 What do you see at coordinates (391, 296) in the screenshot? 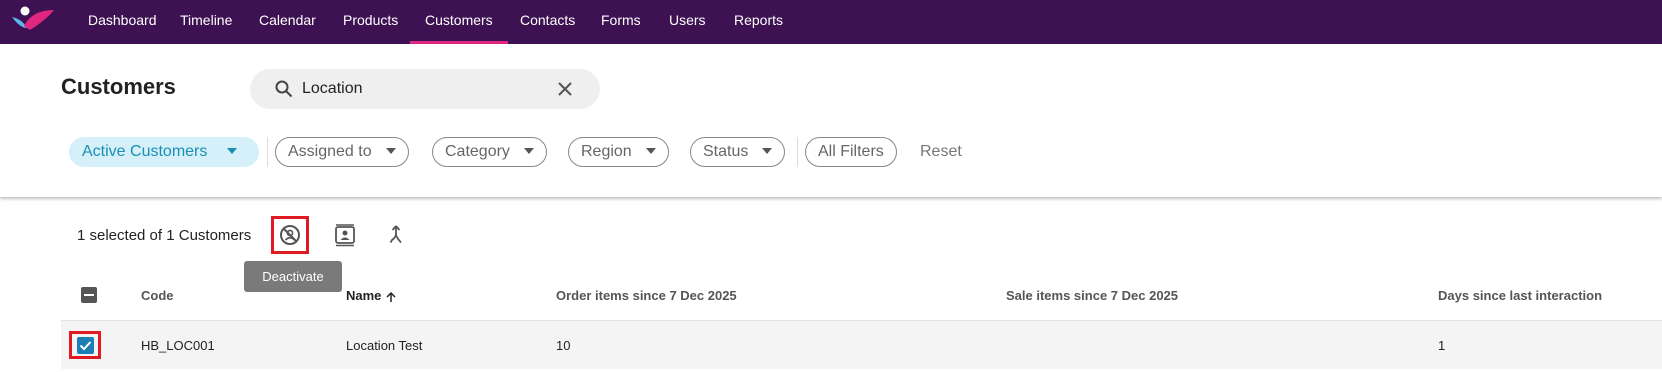
I see `sort-ascending-icon` at bounding box center [391, 296].